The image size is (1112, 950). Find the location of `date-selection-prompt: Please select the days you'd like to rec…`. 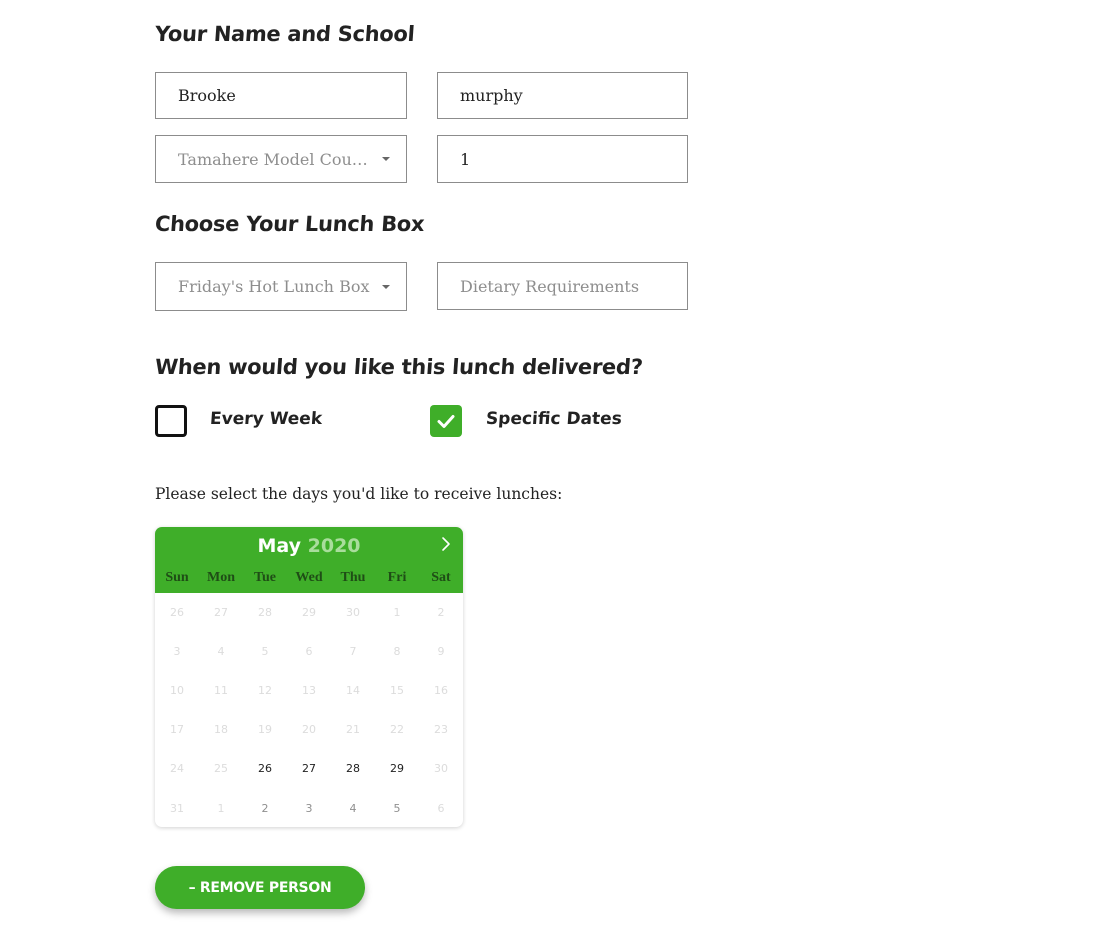

date-selection-prompt: Please select the days you'd like to rec… is located at coordinates (359, 494).